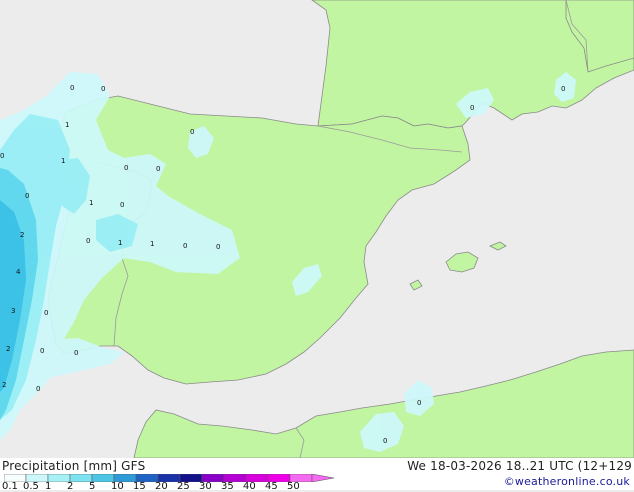  What do you see at coordinates (18, 272) in the screenshot?
I see `map-label: 4` at bounding box center [18, 272].